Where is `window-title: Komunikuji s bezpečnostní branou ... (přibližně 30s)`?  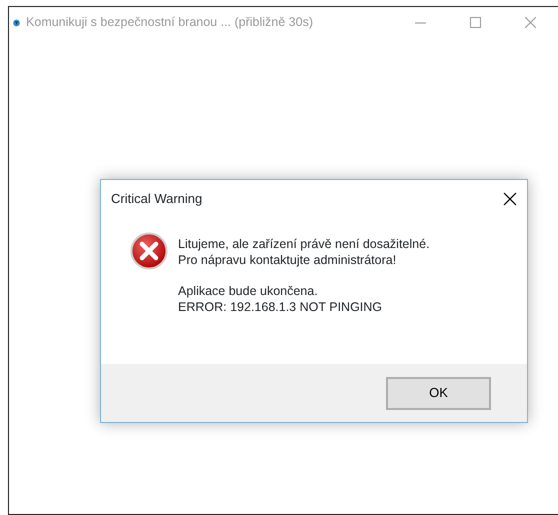
window-title: Komunikuji s bezpečnostní branou ... (přibližně 30s) is located at coordinates (169, 23).